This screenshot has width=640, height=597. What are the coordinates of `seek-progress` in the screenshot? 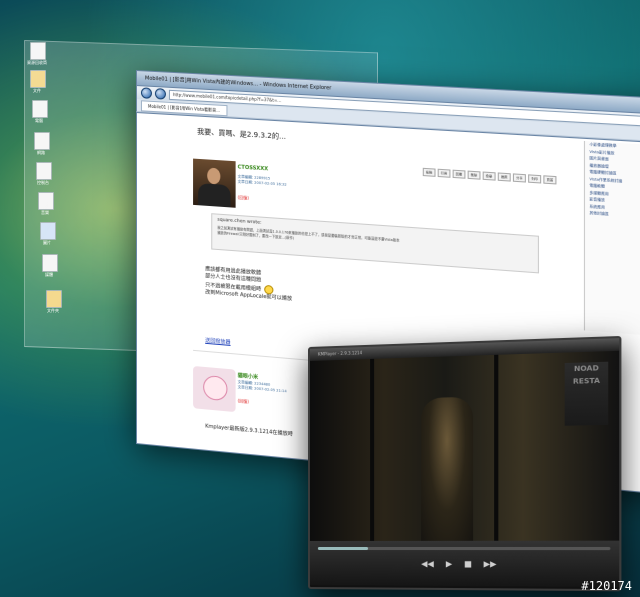 It's located at (343, 548).